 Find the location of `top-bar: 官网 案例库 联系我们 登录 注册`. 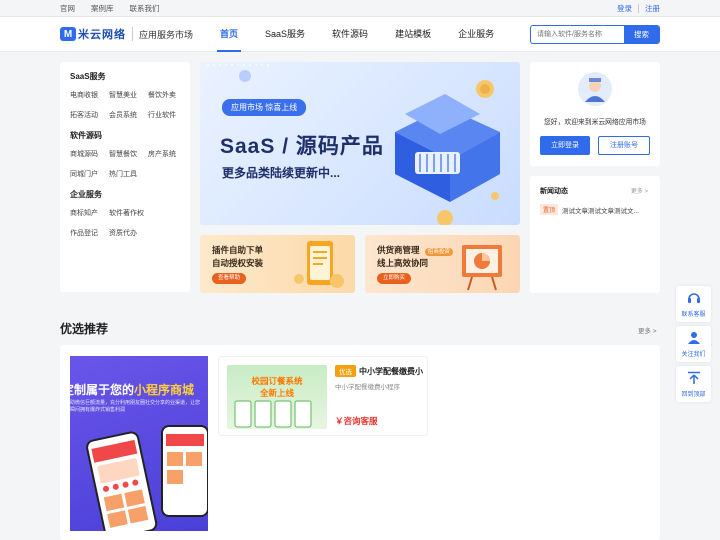

top-bar: 官网 案例库 联系我们 登录 注册 is located at coordinates (360, 8).